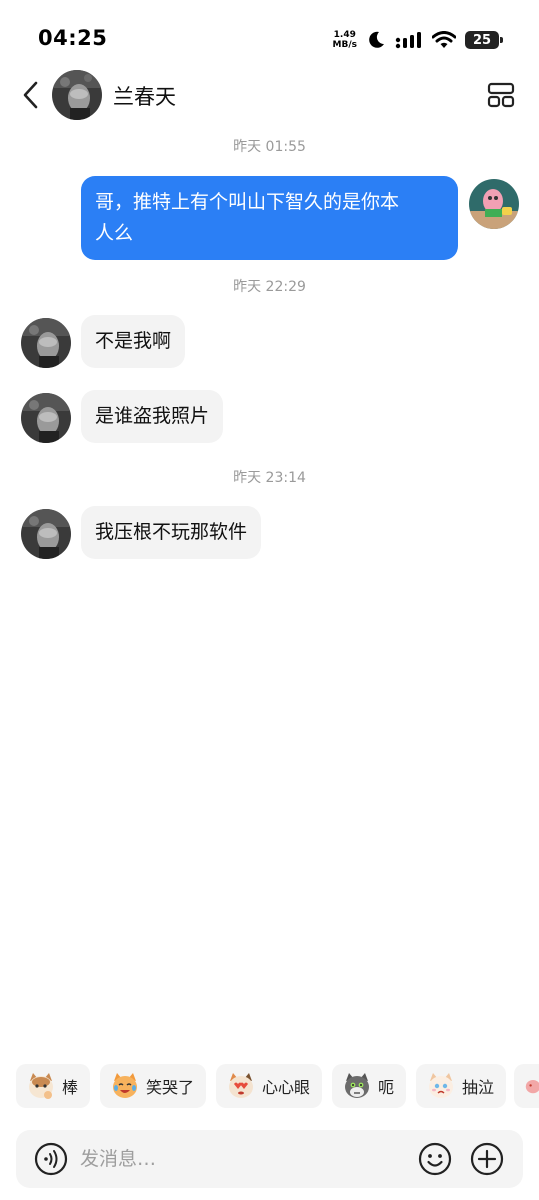  What do you see at coordinates (77, 95) in the screenshot?
I see `contact-avatar` at bounding box center [77, 95].